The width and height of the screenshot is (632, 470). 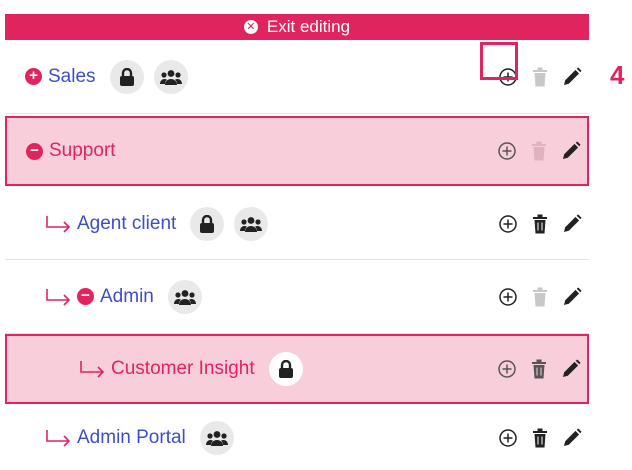 I want to click on tree-row-support: − Support, so click(x=297, y=151).